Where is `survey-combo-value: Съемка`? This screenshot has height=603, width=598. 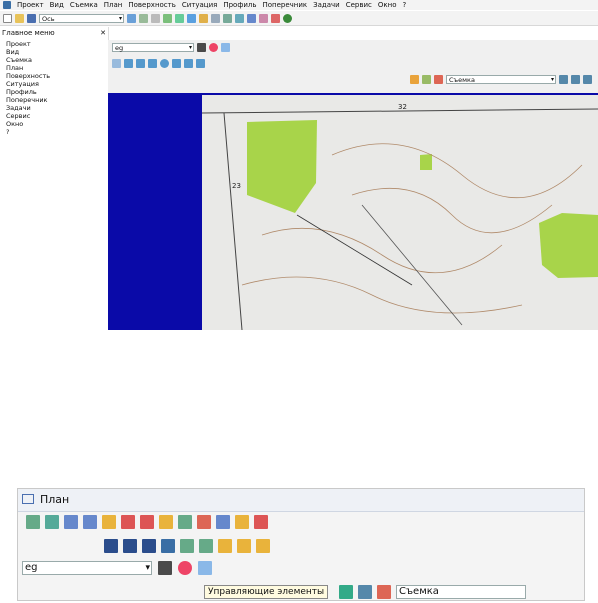 survey-combo-value: Съемка is located at coordinates (462, 80).